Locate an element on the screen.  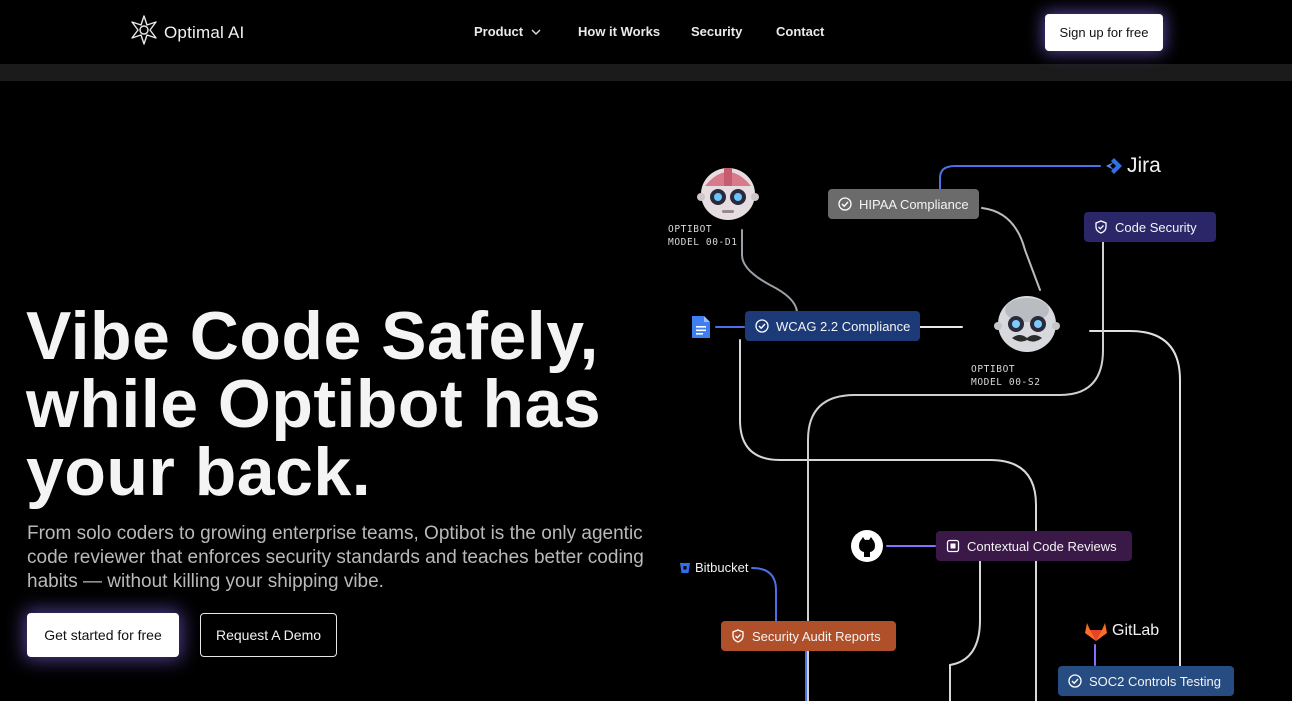
pill-security-audit: Security Audit Reports is located at coordinates (808, 636).